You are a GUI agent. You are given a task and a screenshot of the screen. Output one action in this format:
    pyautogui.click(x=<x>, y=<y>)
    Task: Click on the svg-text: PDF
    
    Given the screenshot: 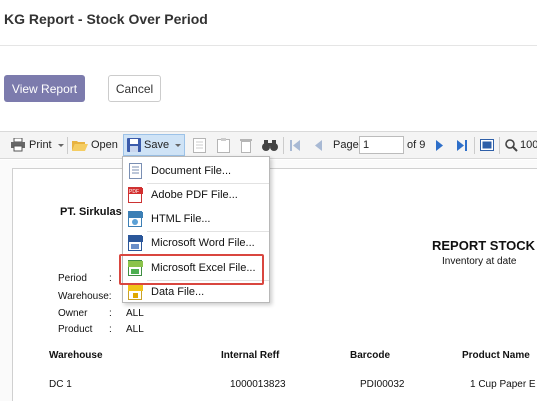 What is the action you would take?
    pyautogui.click(x=134, y=192)
    